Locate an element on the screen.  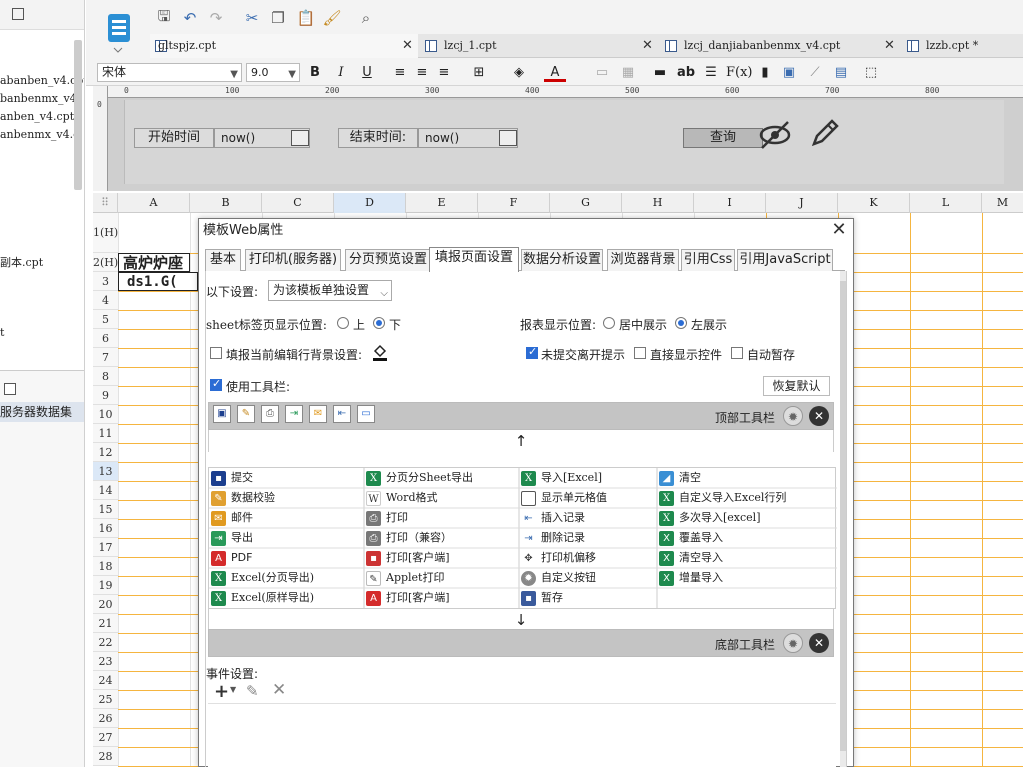
use-toolbar-checkbox is located at coordinates (216, 384).